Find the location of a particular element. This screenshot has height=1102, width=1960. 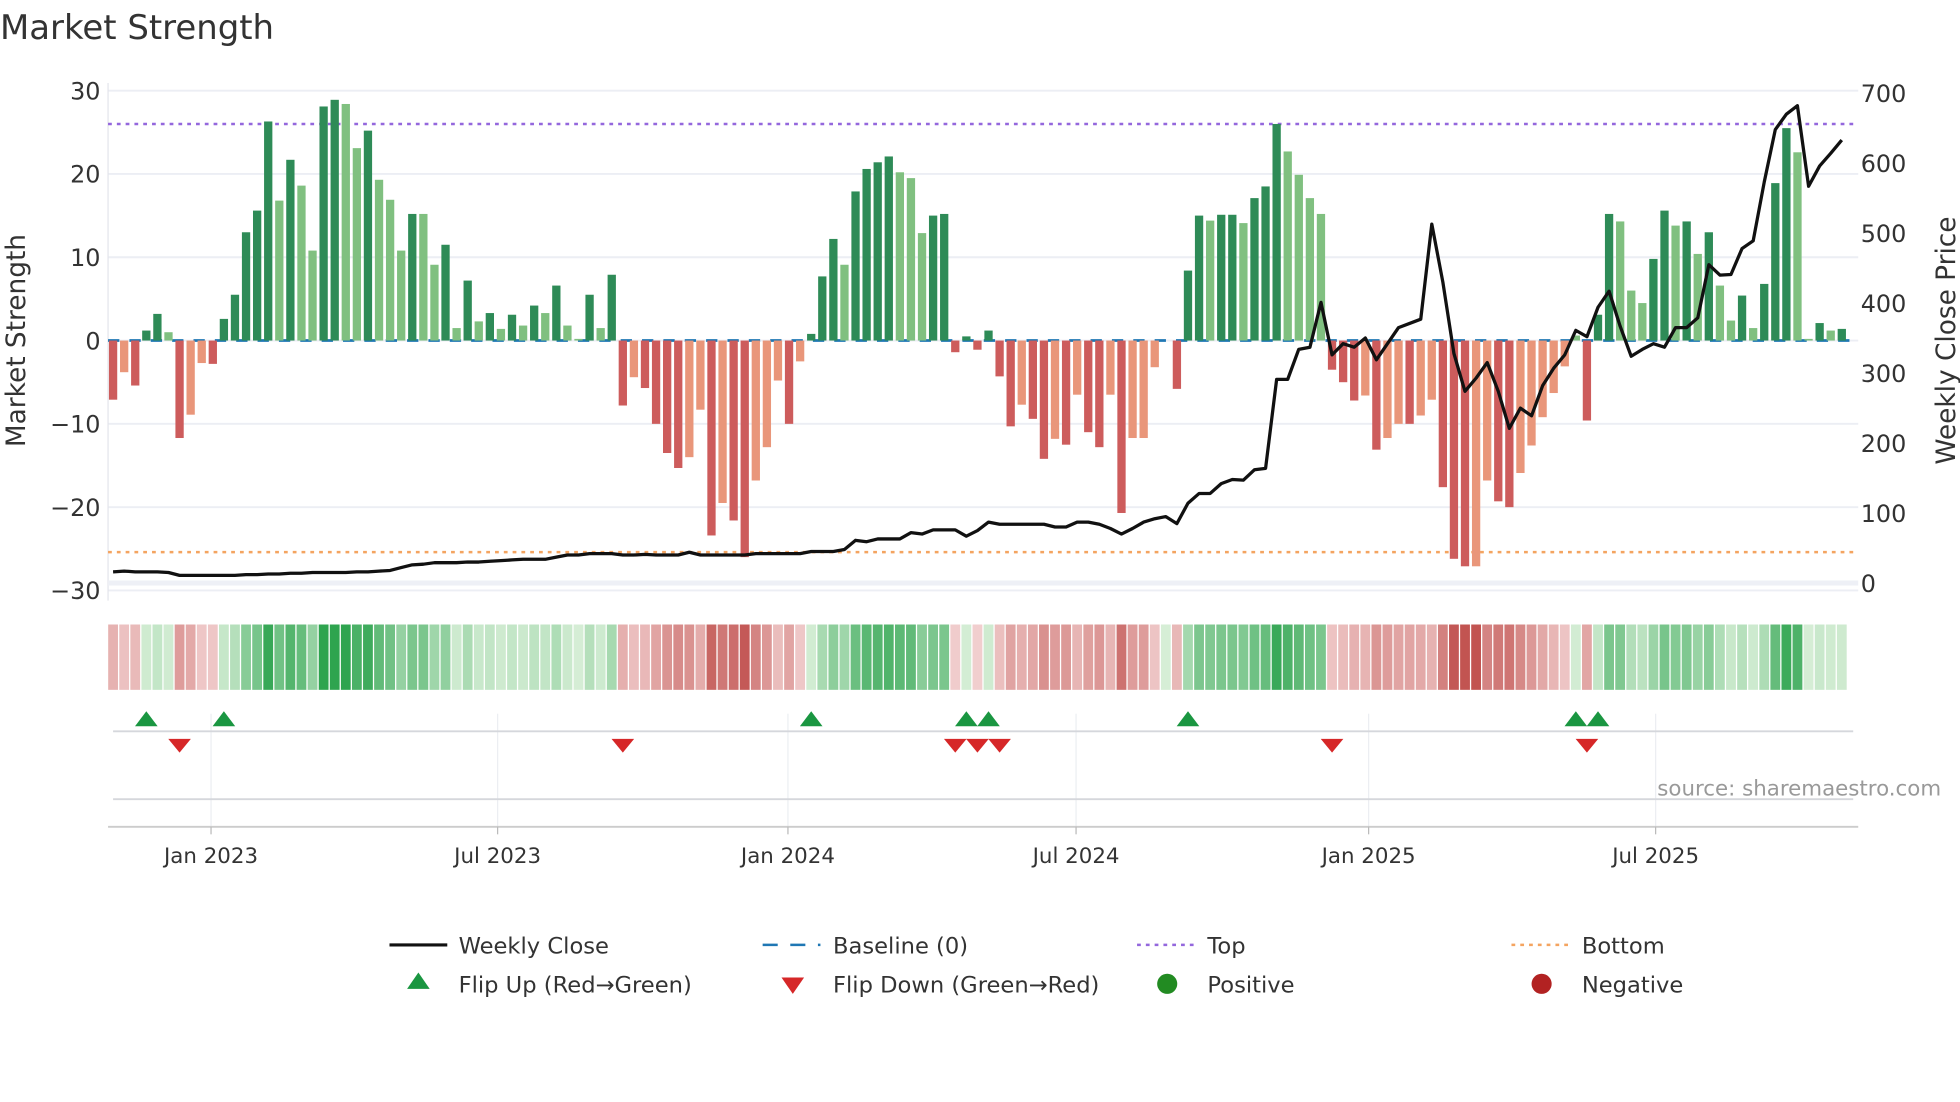

legend-weekly-close: Weekly Close is located at coordinates (499, 947).